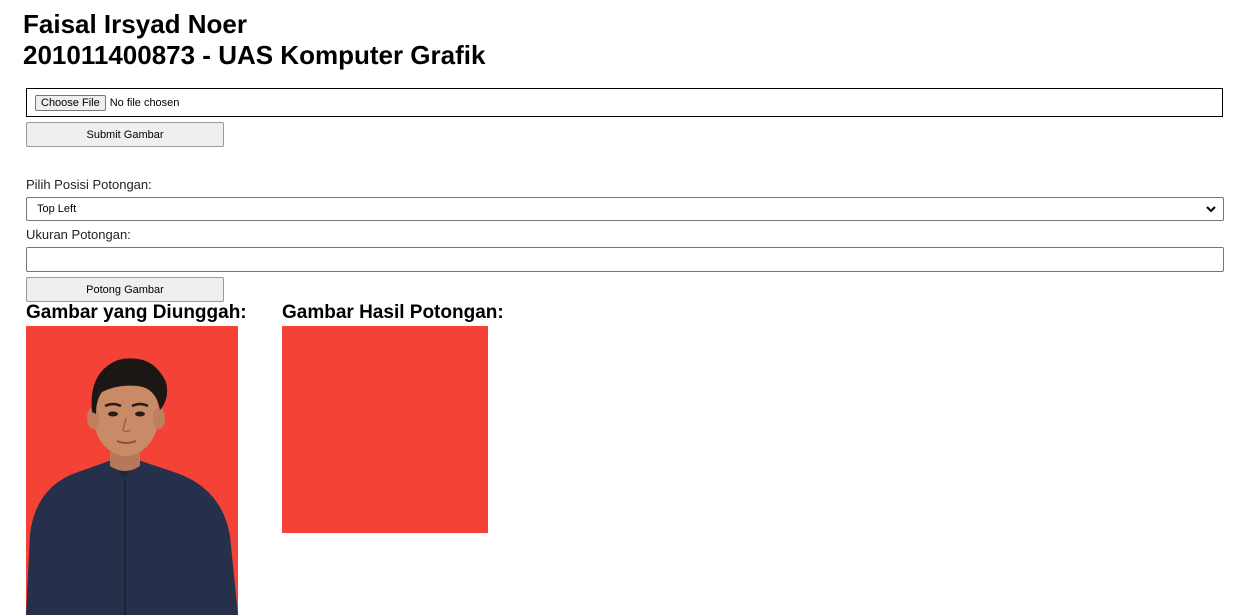  Describe the element at coordinates (136, 312) in the screenshot. I see `uploaded-image-heading: Gambar yang Diunggah:` at that location.